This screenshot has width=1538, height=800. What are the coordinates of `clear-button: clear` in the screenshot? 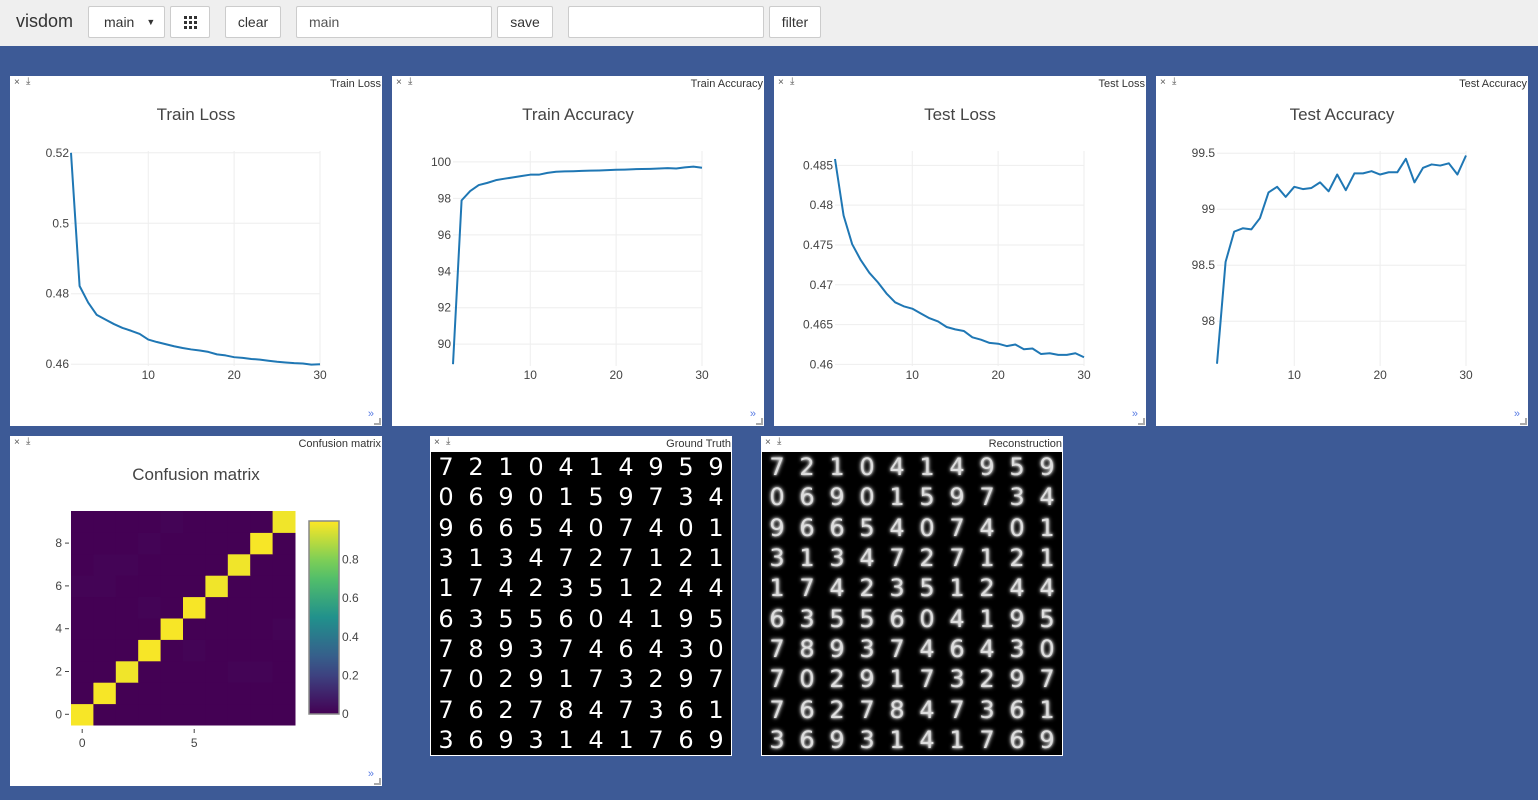 It's located at (253, 22).